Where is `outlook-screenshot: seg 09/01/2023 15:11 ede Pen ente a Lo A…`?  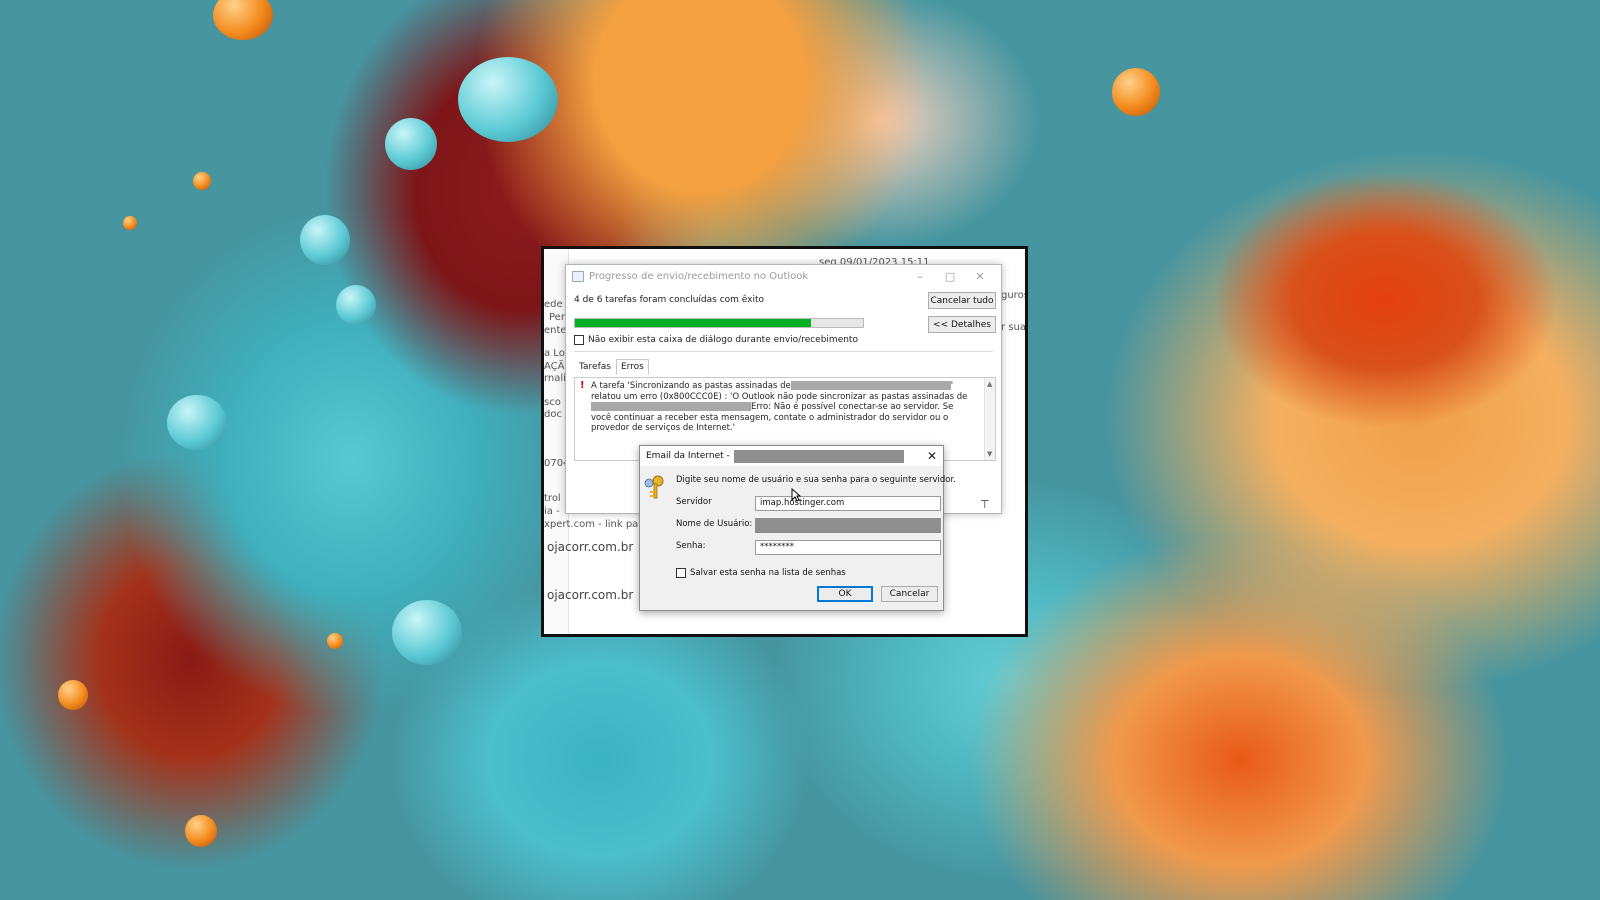 outlook-screenshot: seg 09/01/2023 15:11 ede Pen ente a Lo A… is located at coordinates (784, 441).